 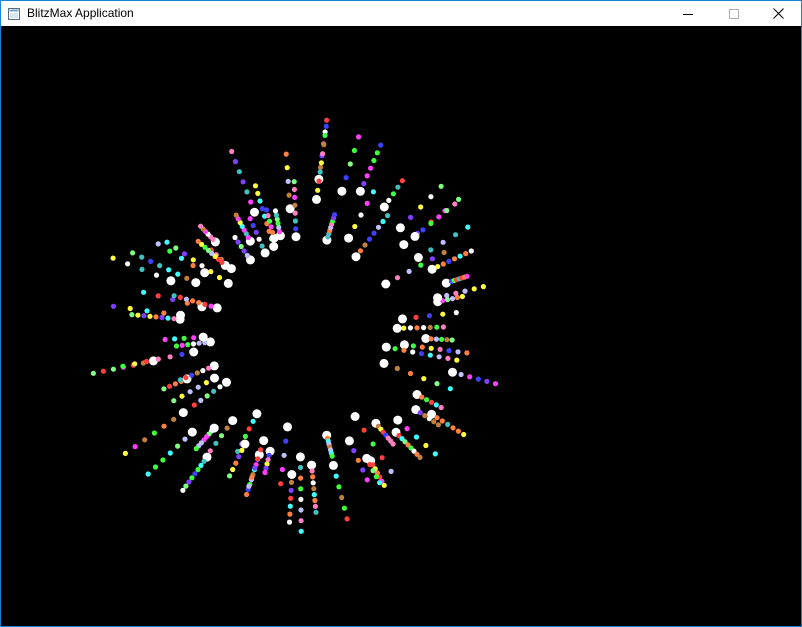 I want to click on title-bar: BlitzMax Application, so click(x=401, y=13).